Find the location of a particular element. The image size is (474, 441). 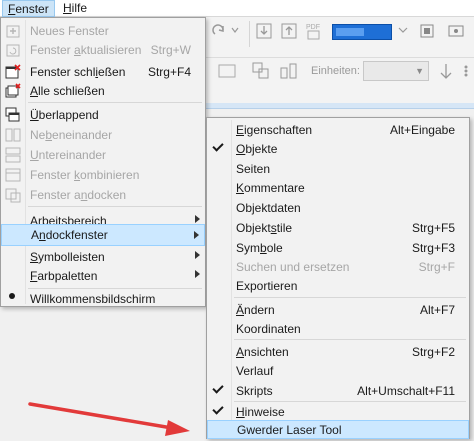

pdf-icon: PDF is located at coordinates (314, 31).